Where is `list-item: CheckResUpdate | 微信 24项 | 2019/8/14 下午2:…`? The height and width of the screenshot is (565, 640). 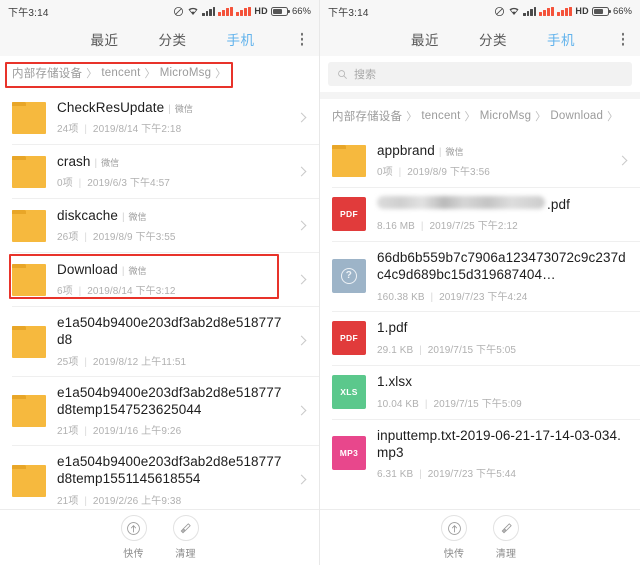 list-item: CheckResUpdate | 微信 24项 | 2019/8/14 下午2:… is located at coordinates (159, 117).